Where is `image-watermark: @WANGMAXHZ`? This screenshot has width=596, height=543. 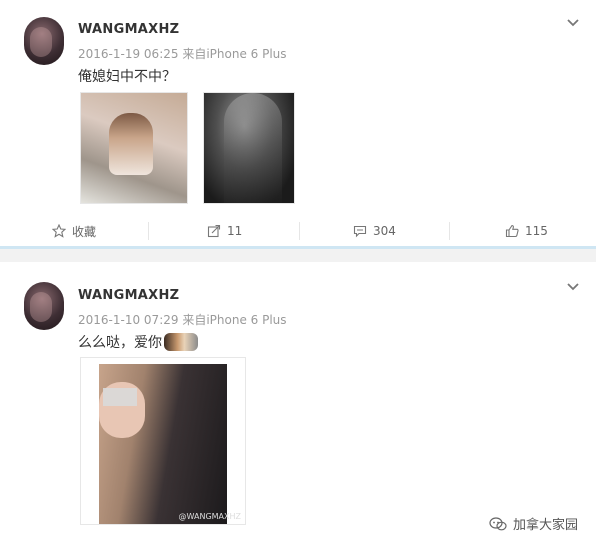
image-watermark: @WANGMAXHZ is located at coordinates (209, 516).